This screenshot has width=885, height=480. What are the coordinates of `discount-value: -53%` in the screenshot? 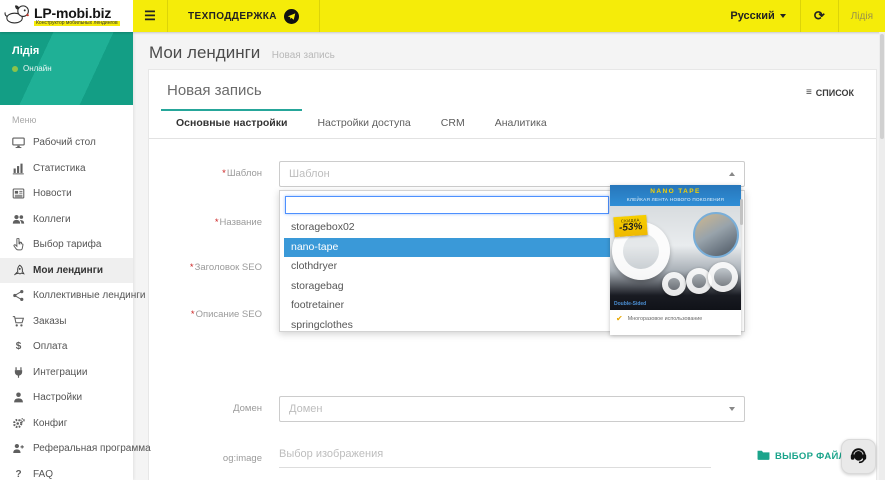 It's located at (630, 227).